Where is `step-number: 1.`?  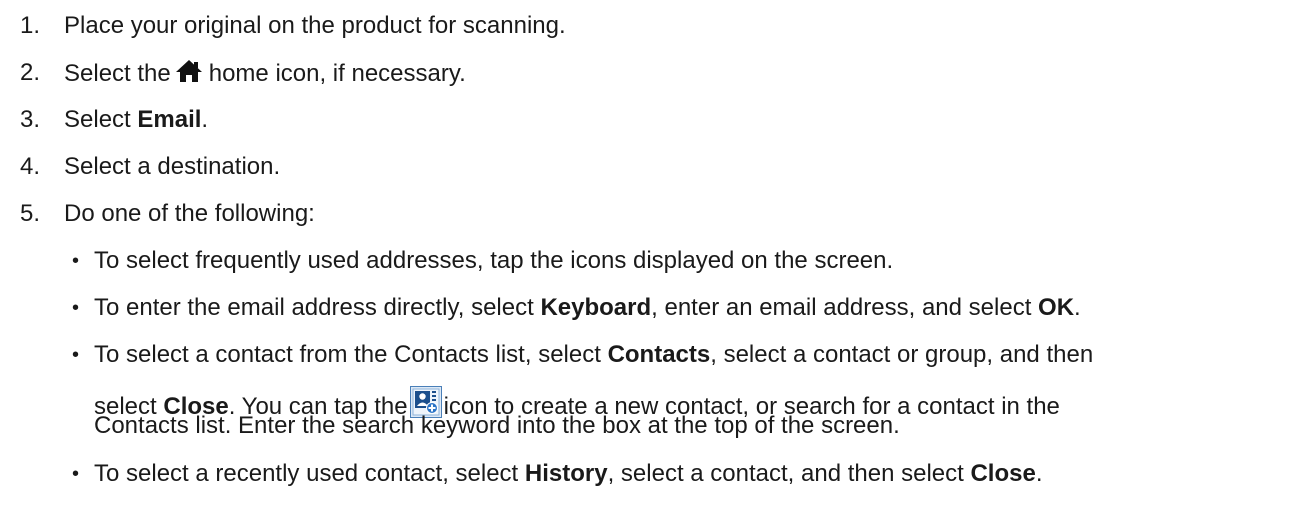
step-number: 1. is located at coordinates (30, 25).